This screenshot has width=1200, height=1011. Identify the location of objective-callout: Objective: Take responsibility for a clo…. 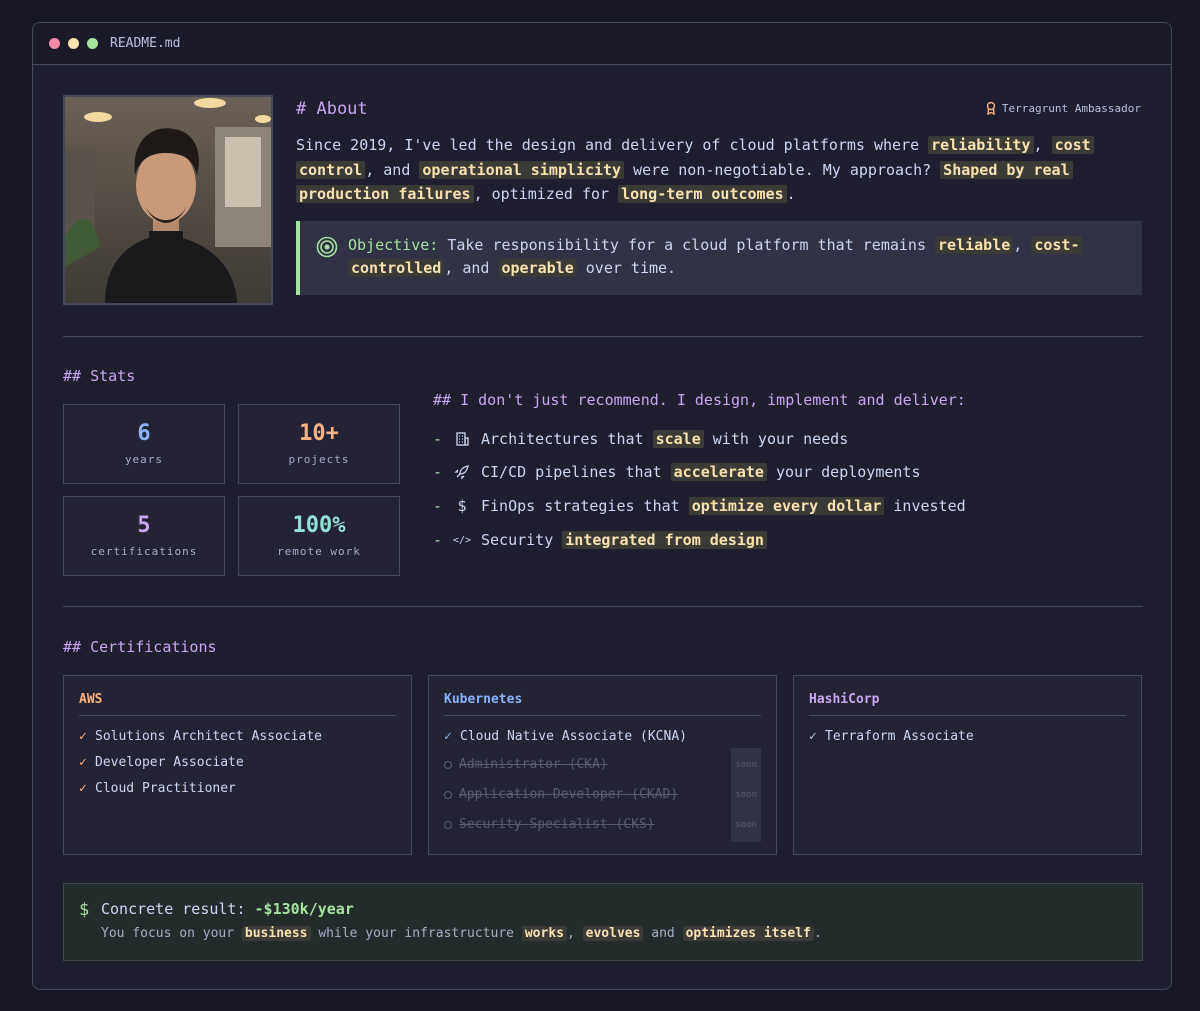
(719, 258).